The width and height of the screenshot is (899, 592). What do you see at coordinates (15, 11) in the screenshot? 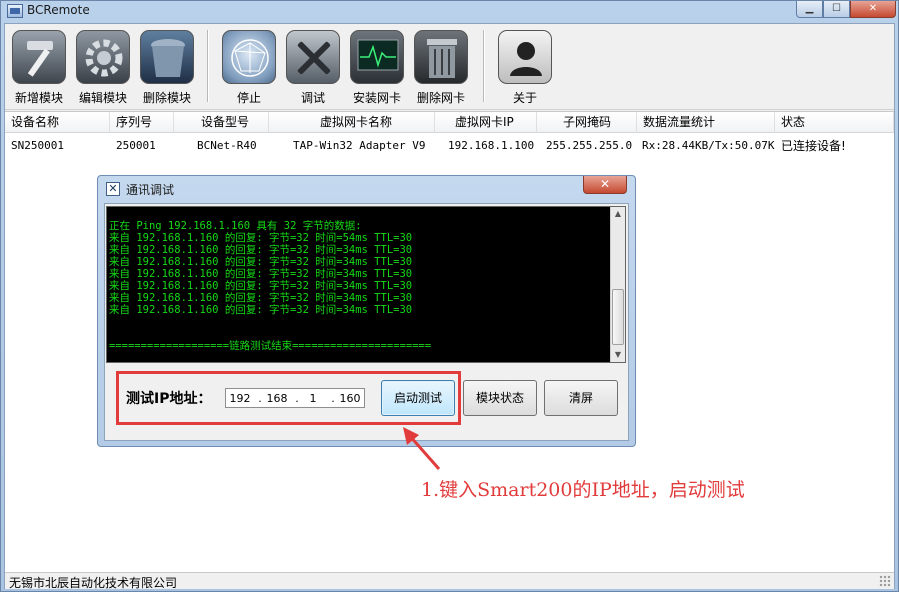
I see `app-icon` at bounding box center [15, 11].